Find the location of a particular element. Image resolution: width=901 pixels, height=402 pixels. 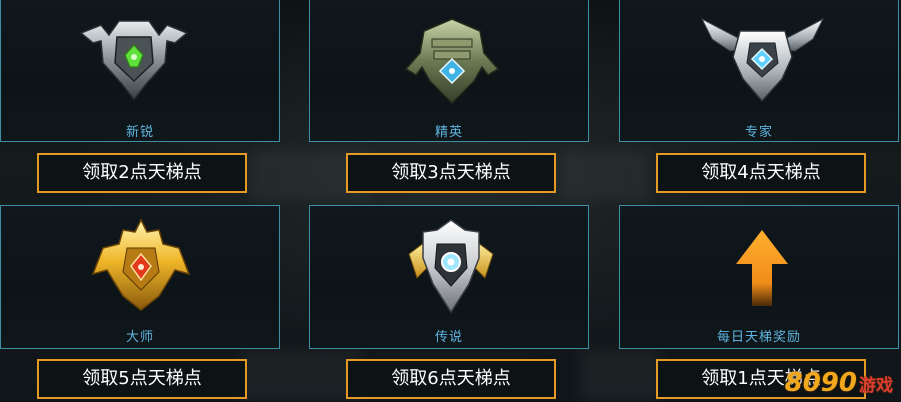

rank-card-master: 大师 is located at coordinates (140, 277).